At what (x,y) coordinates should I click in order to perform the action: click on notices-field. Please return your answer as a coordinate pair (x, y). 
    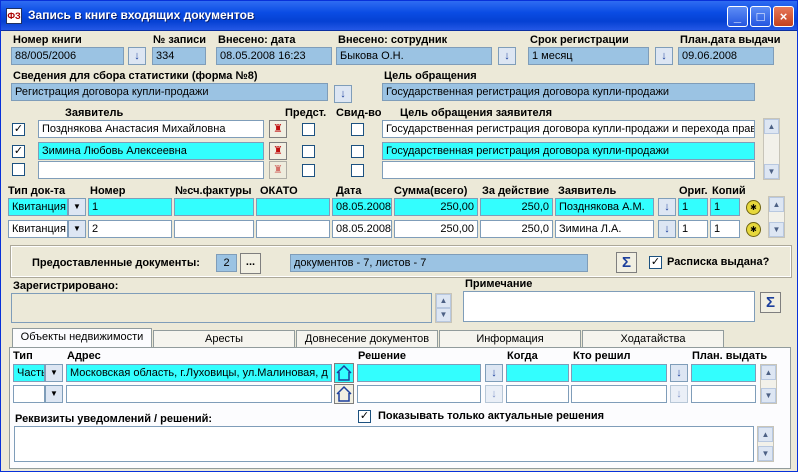
    Looking at the image, I should click on (384, 444).